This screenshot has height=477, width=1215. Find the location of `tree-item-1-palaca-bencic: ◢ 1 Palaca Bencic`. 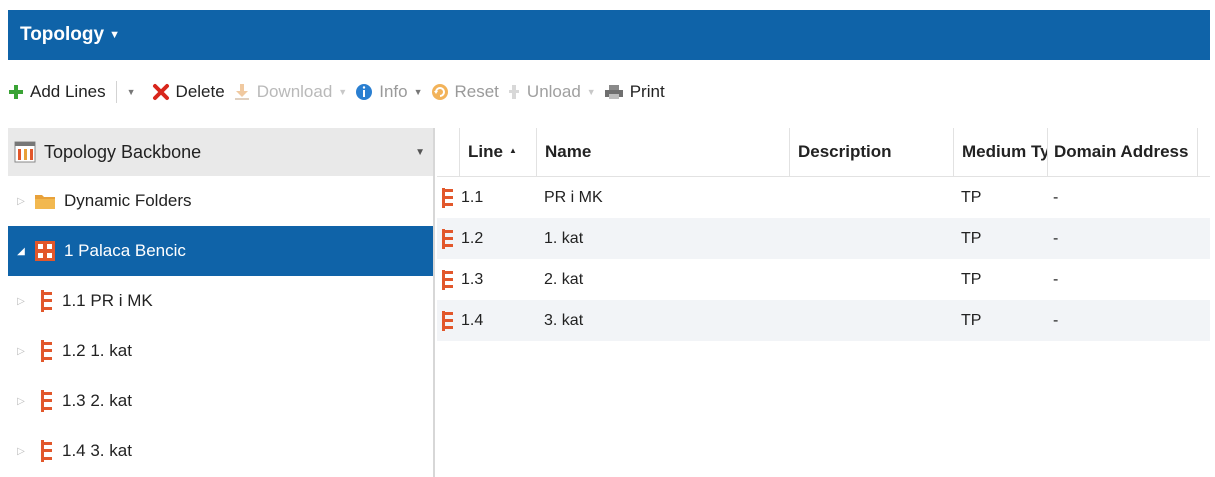

tree-item-1-palaca-bencic: ◢ 1 Palaca Bencic is located at coordinates (220, 251).